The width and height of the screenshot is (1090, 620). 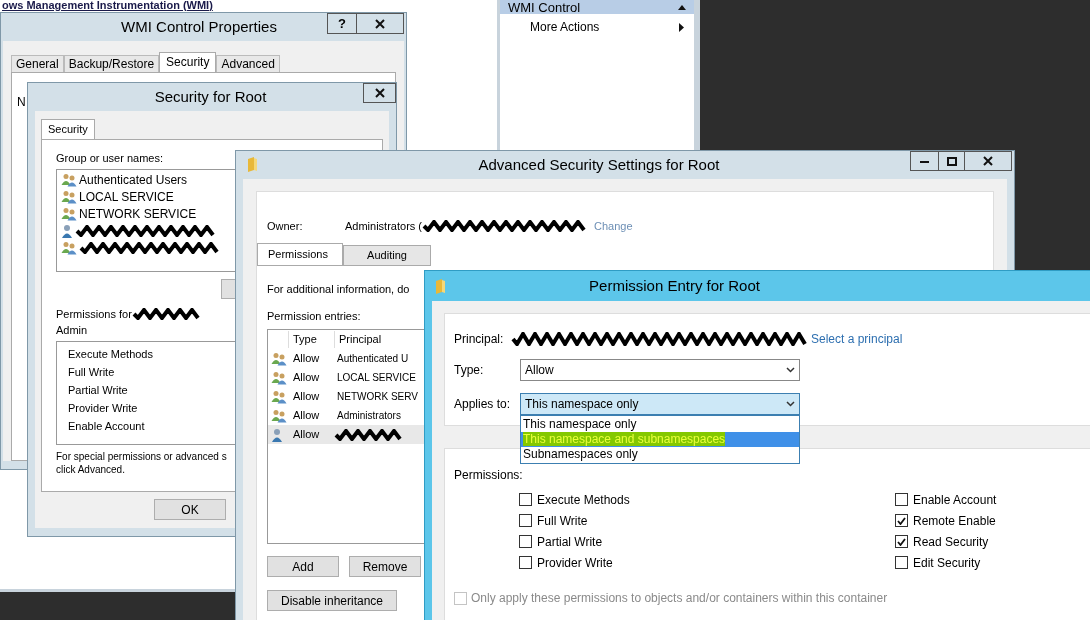 I want to click on permission-label: Full Write, so click(x=562, y=521).